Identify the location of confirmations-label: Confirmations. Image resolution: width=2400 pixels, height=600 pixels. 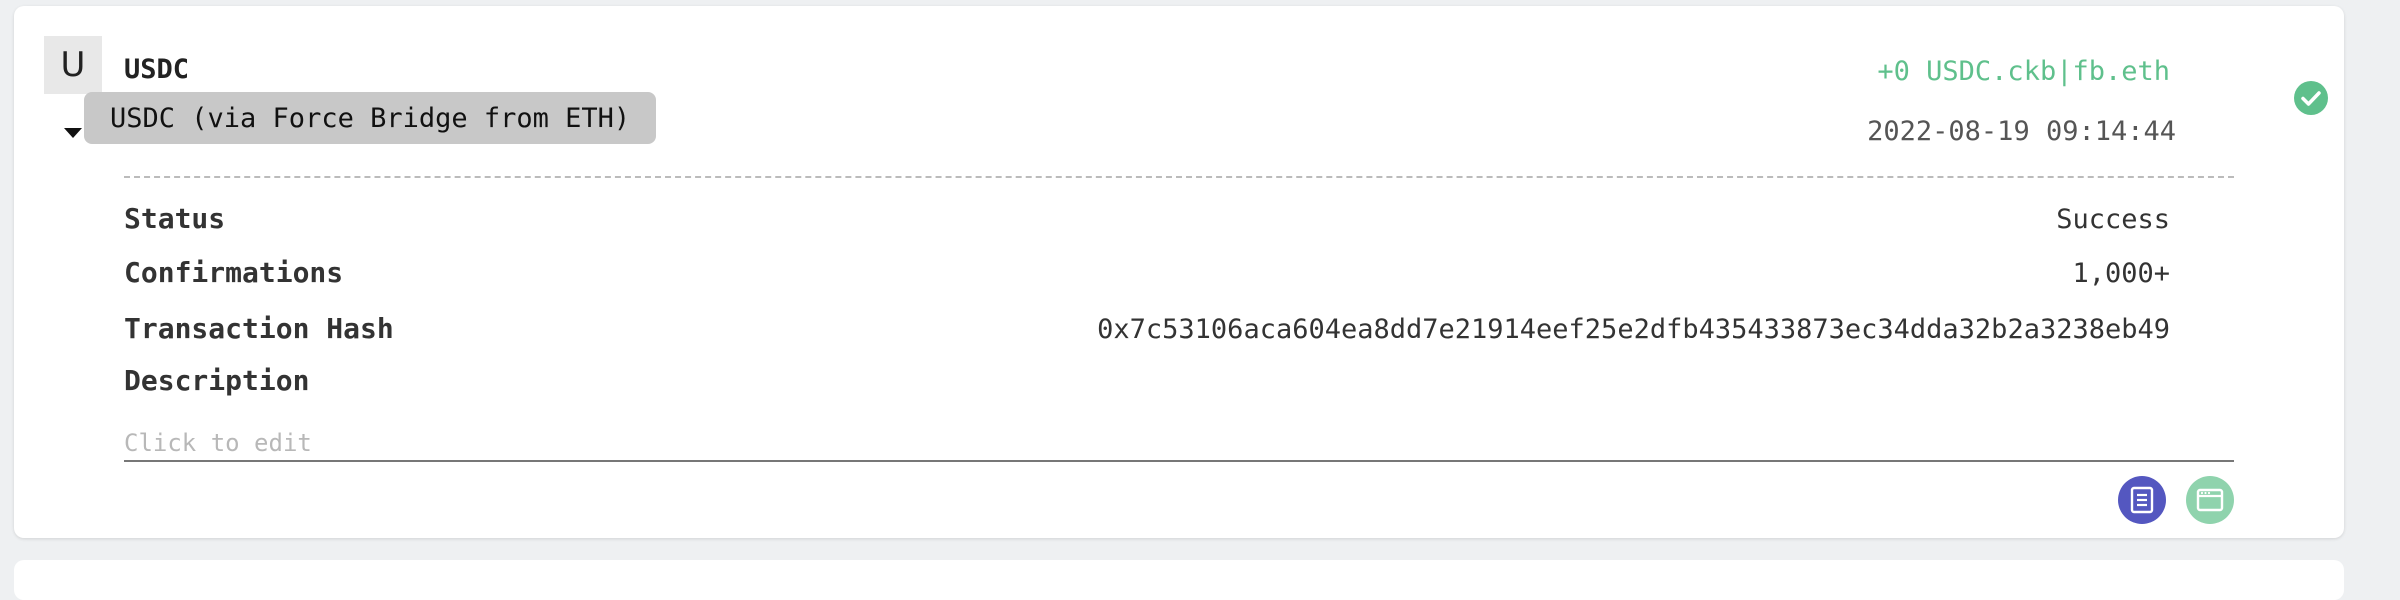
(234, 272).